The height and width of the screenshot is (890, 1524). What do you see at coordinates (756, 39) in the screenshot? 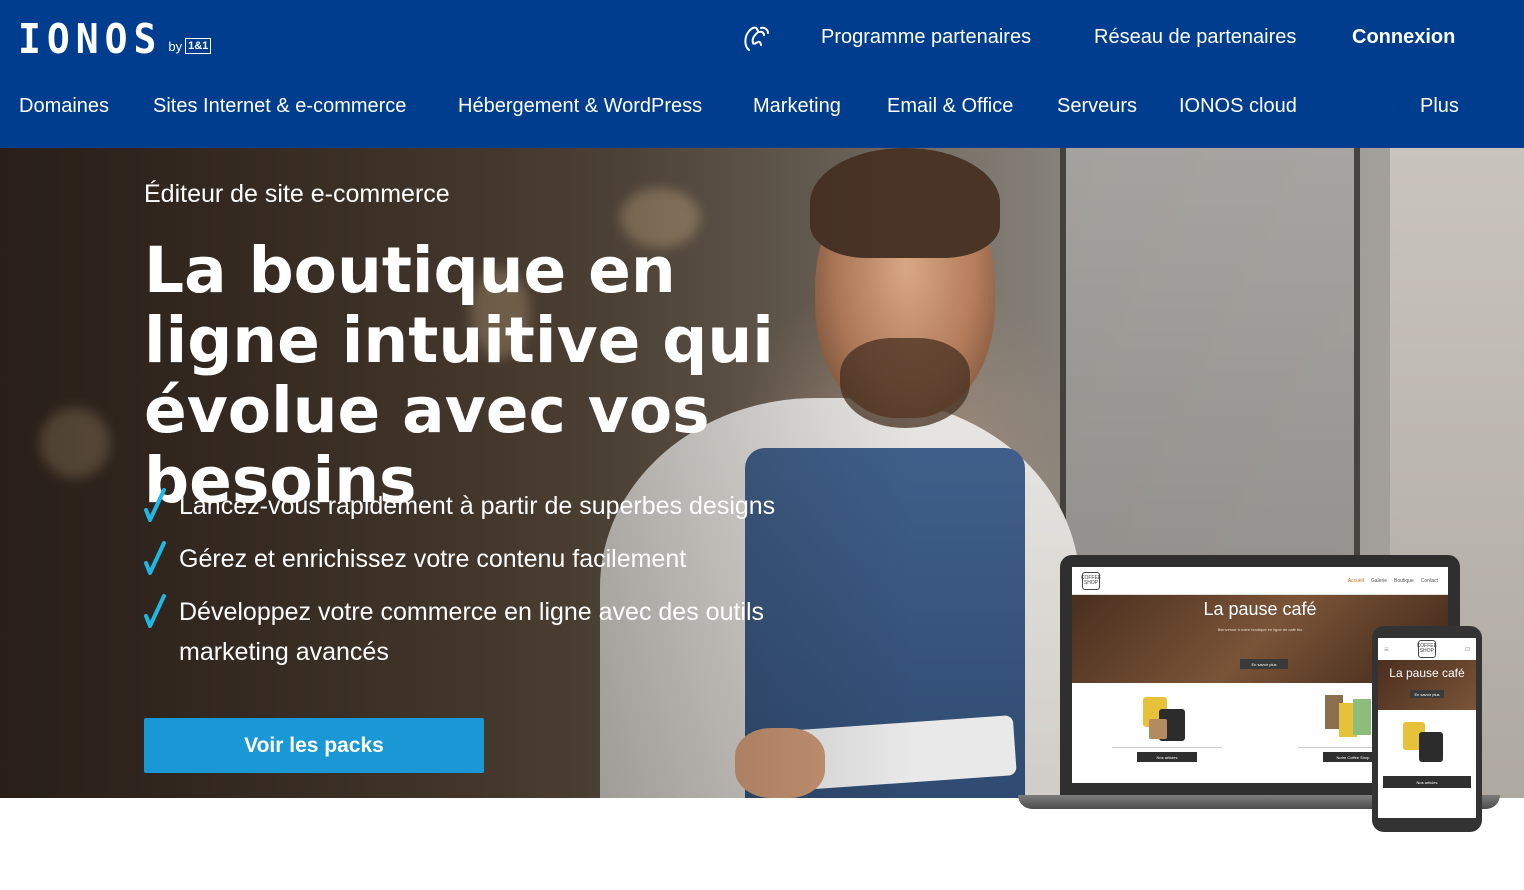
I see `phone-icon` at bounding box center [756, 39].